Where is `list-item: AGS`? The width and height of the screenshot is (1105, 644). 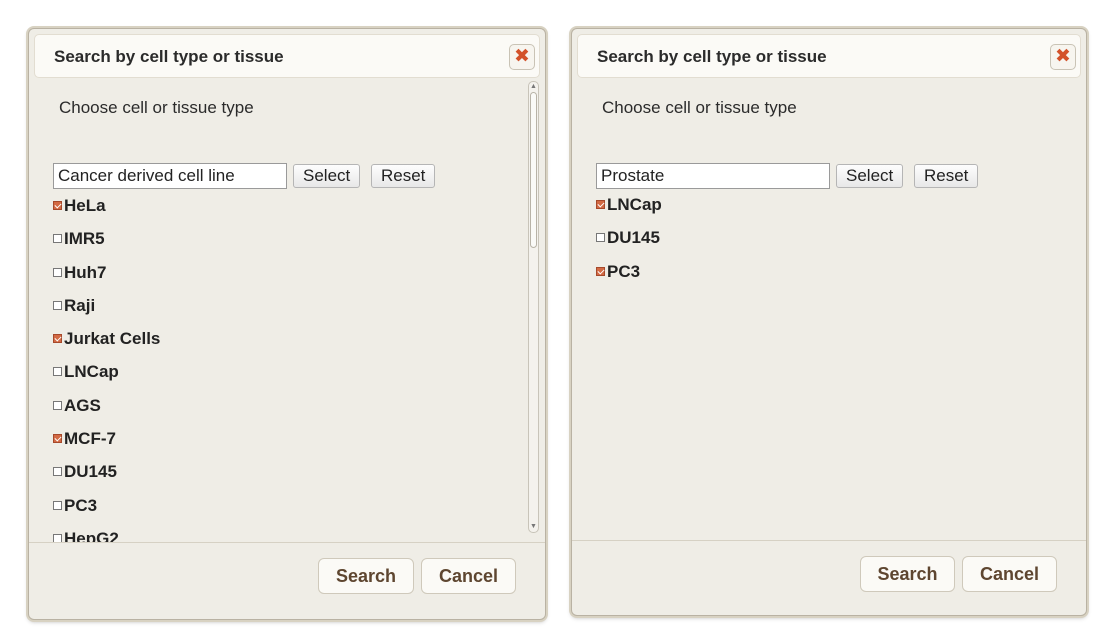 list-item: AGS is located at coordinates (106, 412).